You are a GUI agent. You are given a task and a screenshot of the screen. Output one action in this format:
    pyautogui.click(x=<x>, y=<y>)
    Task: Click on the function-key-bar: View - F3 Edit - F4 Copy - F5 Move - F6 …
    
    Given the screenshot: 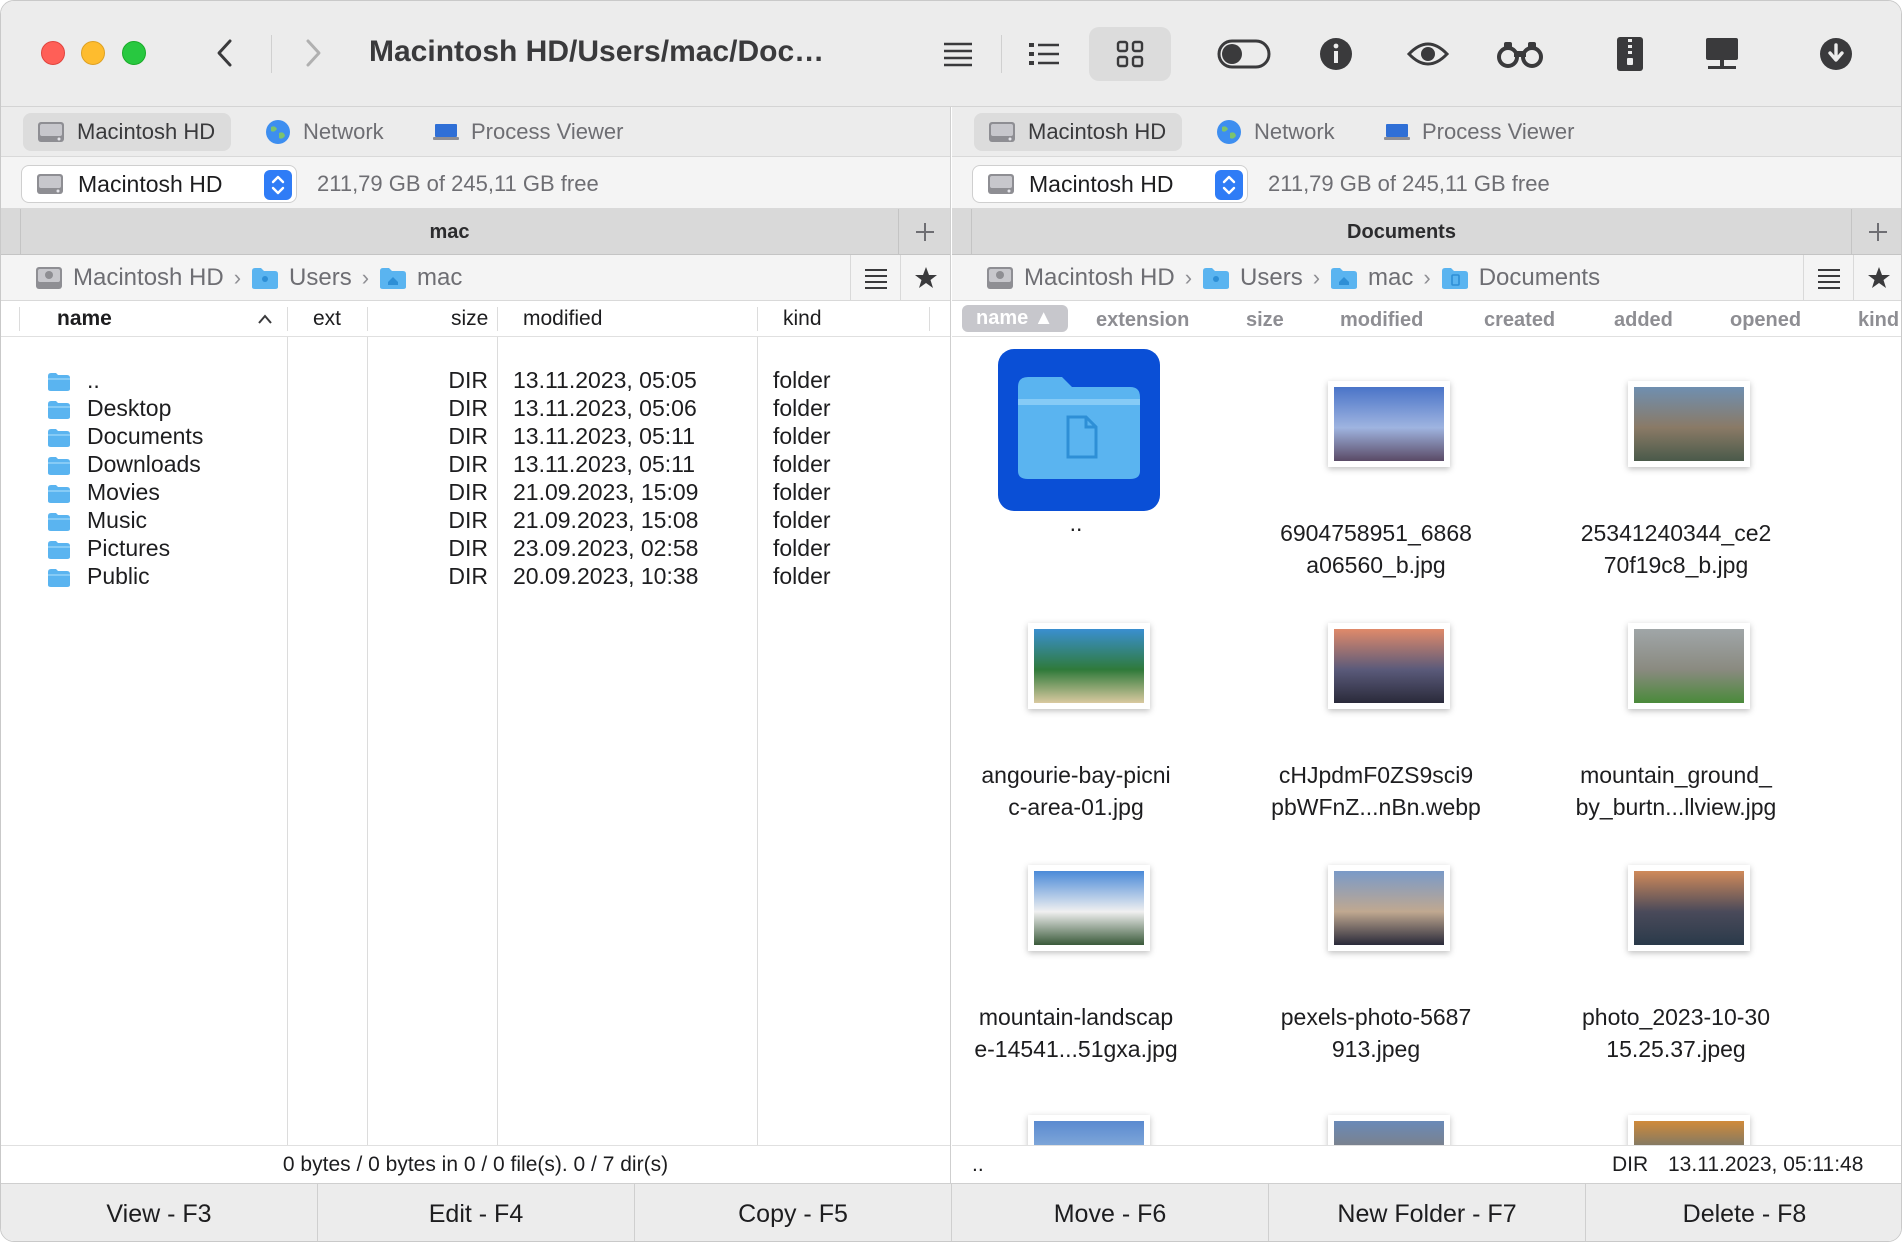 What is the action you would take?
    pyautogui.click(x=951, y=1212)
    